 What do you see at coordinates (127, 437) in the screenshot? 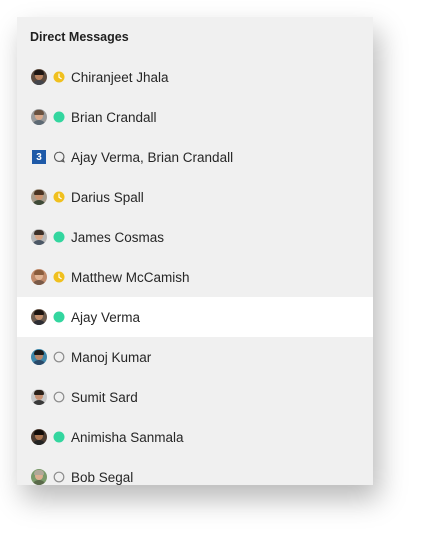
I see `dm-name: Animisha Sanmala` at bounding box center [127, 437].